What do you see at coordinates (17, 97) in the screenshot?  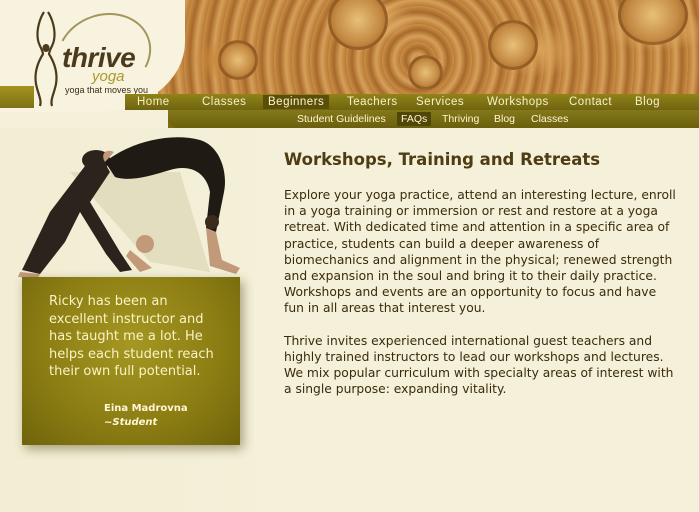 I see `nav-left-tab` at bounding box center [17, 97].